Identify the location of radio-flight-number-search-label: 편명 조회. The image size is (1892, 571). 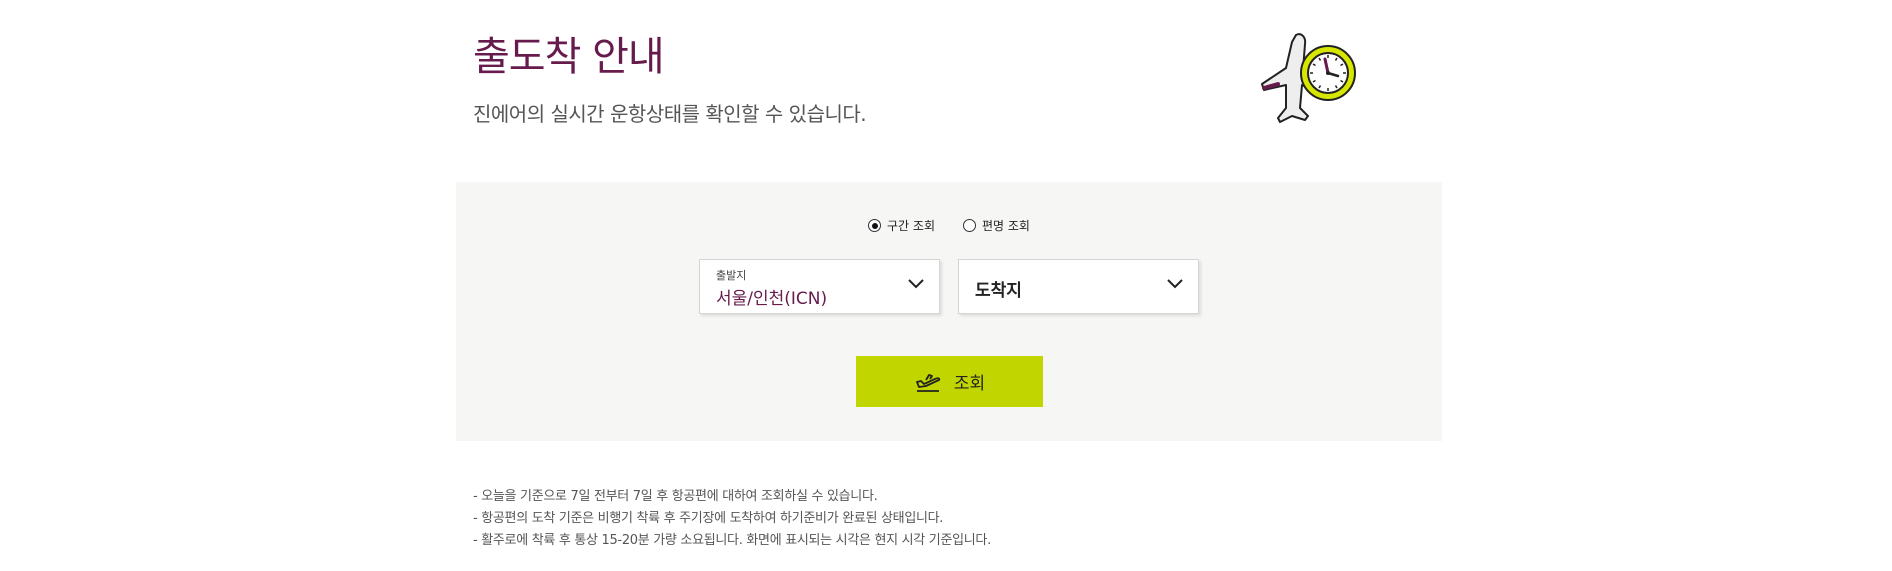
(1006, 226).